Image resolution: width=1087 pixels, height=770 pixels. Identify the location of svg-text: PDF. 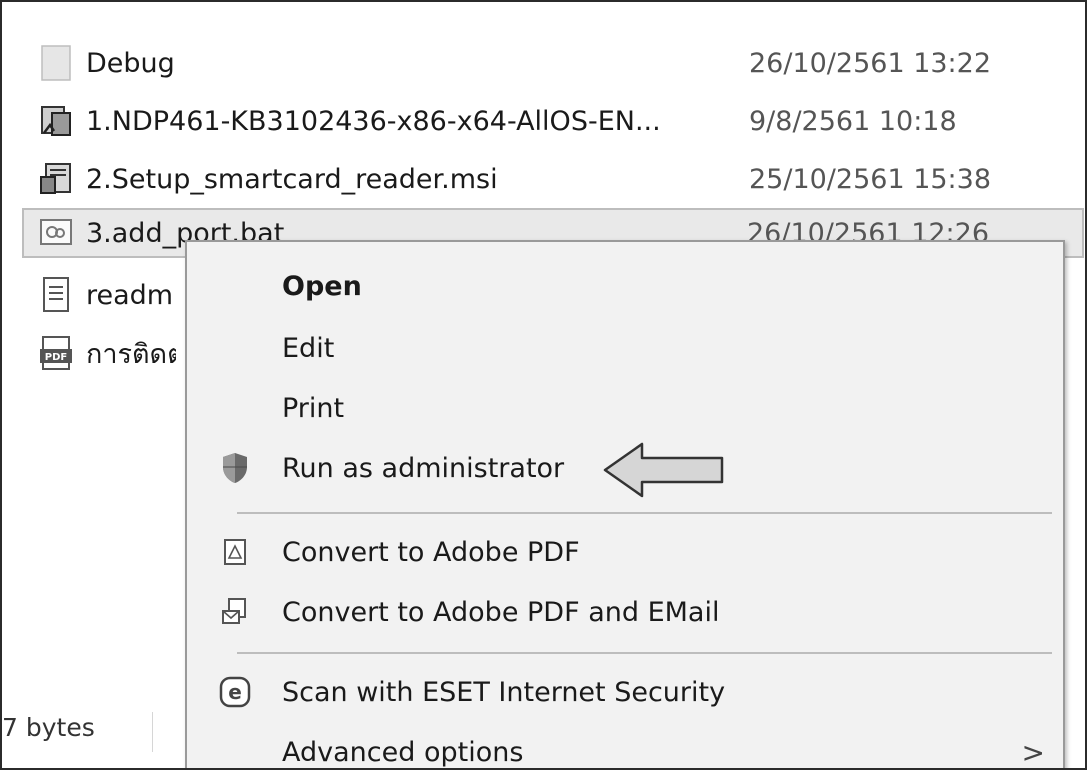
(56, 357).